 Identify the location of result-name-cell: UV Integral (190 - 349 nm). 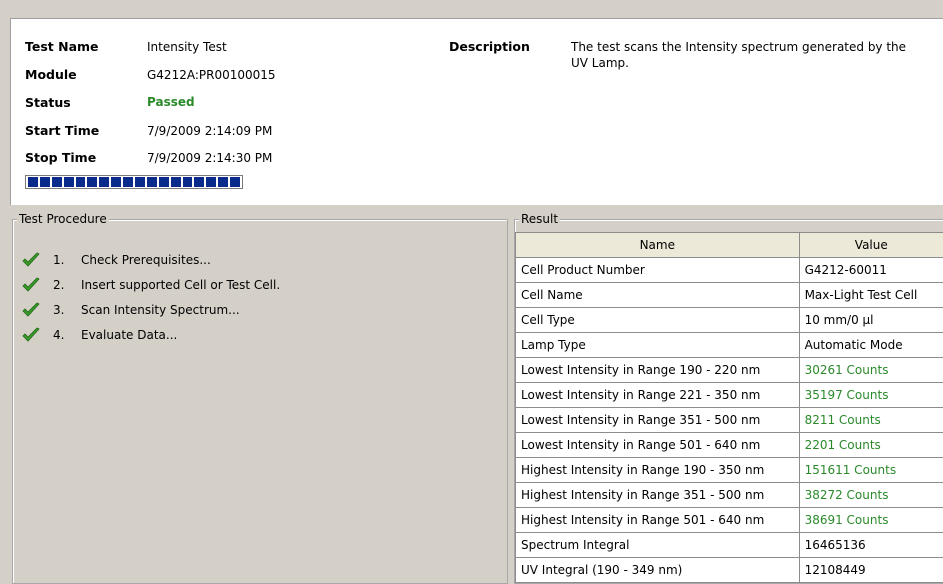
(658, 570).